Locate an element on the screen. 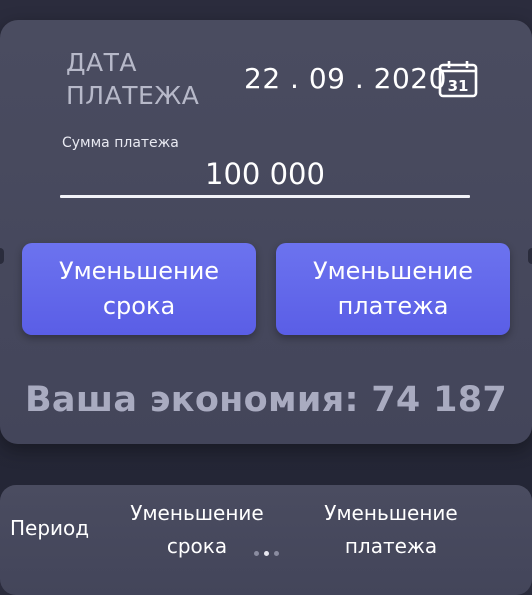 This screenshot has width=532, height=595. payment-date-label-line1: ДАТА is located at coordinates (102, 62).